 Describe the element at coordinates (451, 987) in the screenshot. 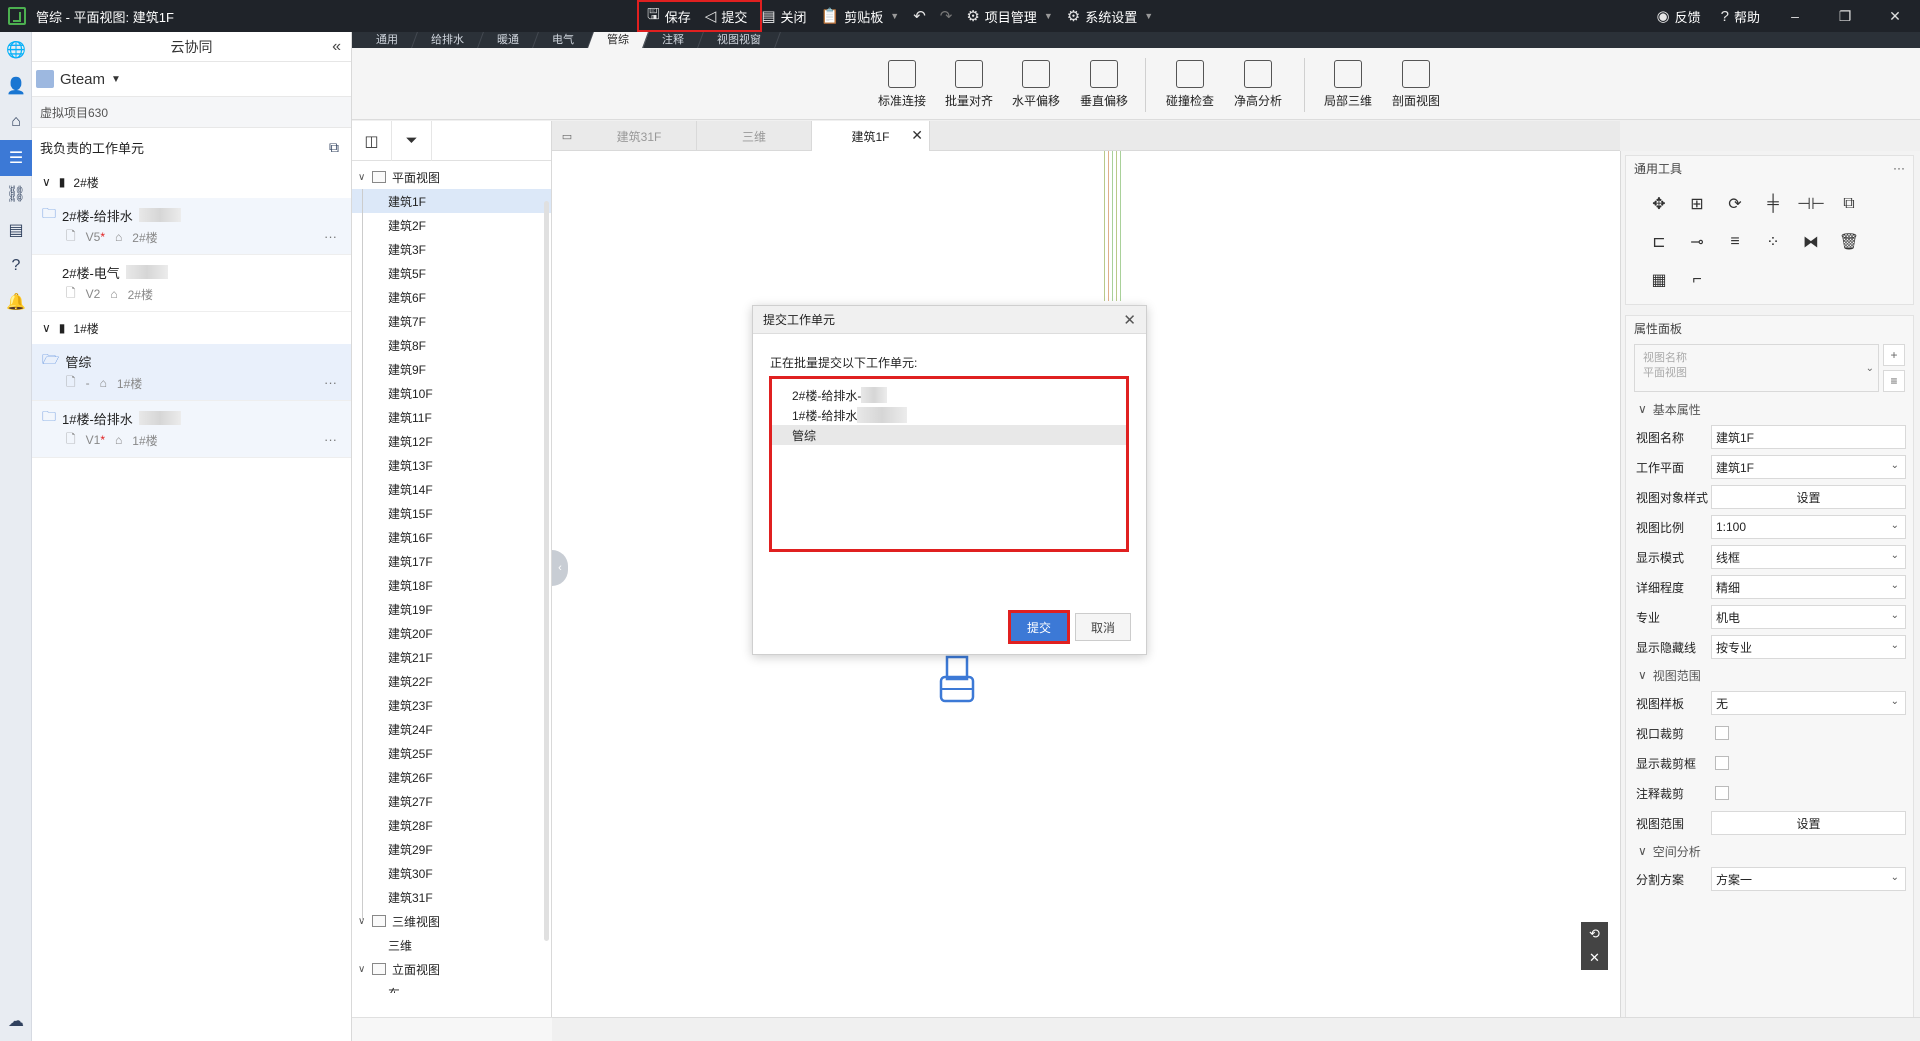

I see `tree-item-elevation: 东` at that location.